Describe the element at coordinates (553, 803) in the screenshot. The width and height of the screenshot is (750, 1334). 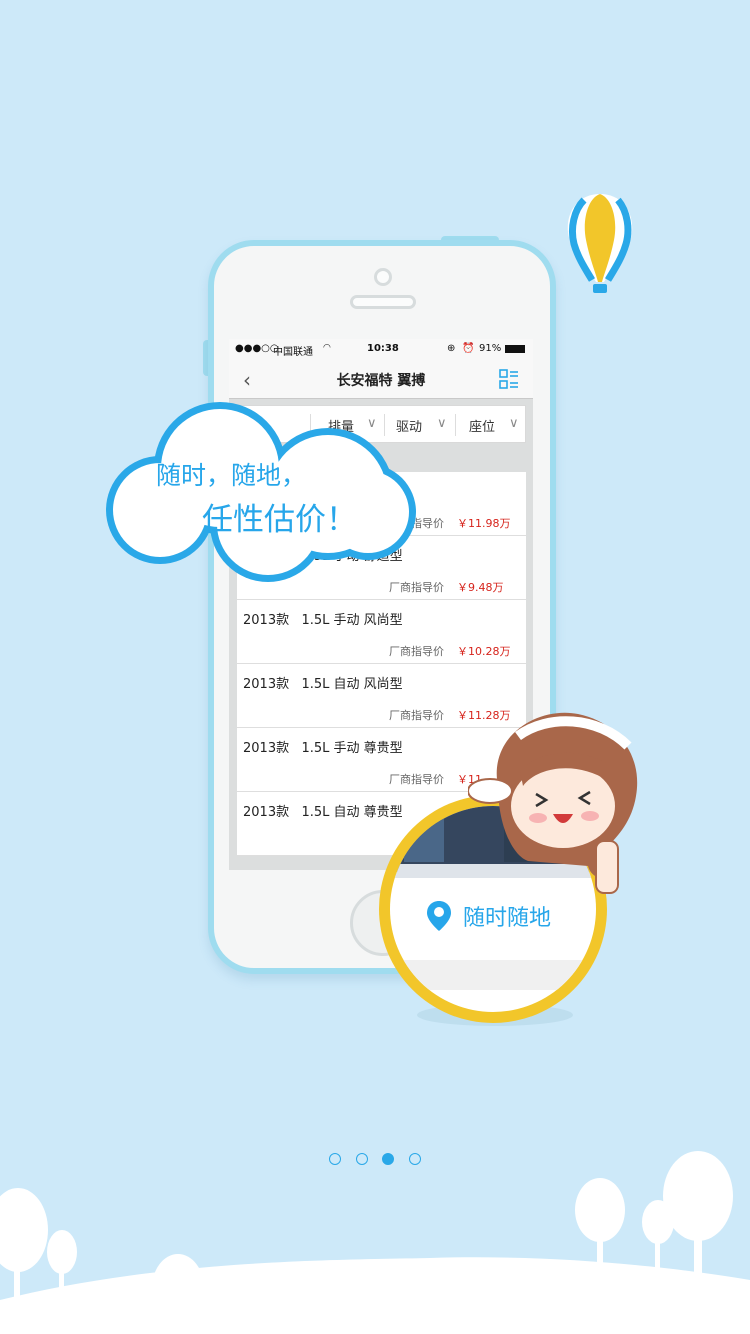
I see `cartoon-girl-character` at that location.